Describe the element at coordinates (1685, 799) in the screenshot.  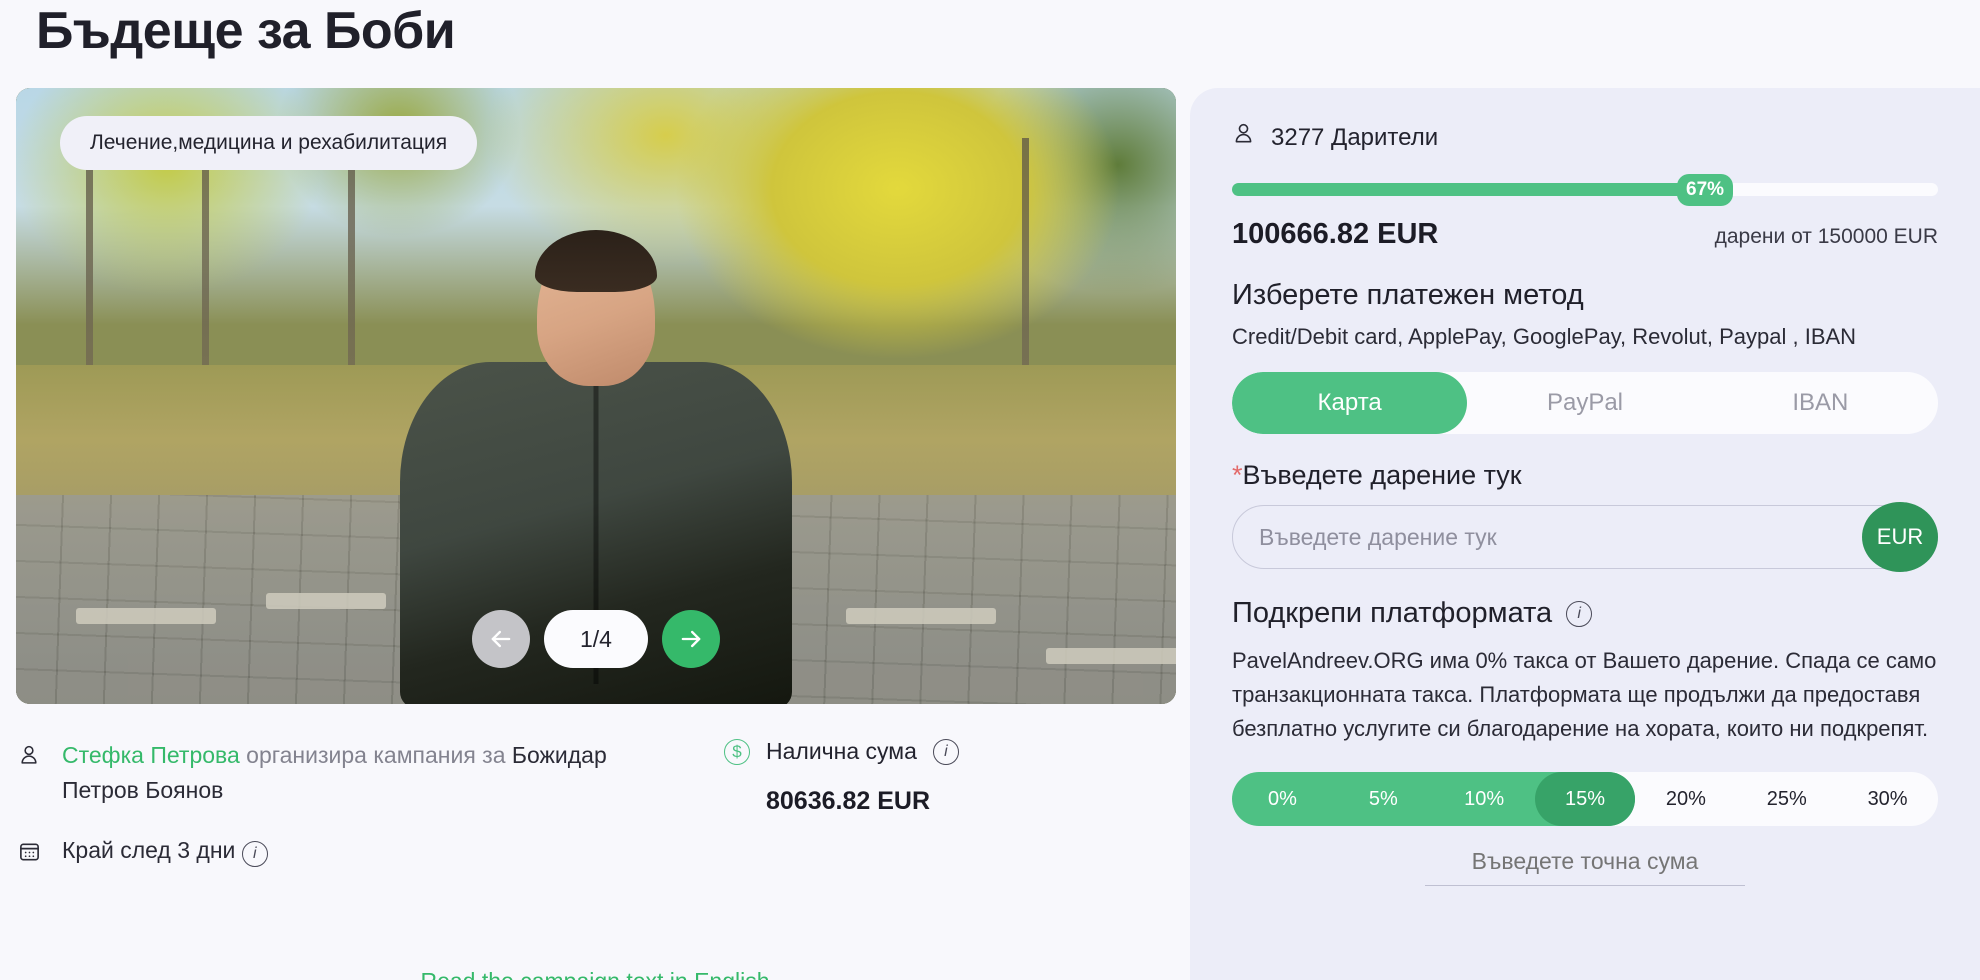
I see `tip-option-20: 20%` at that location.